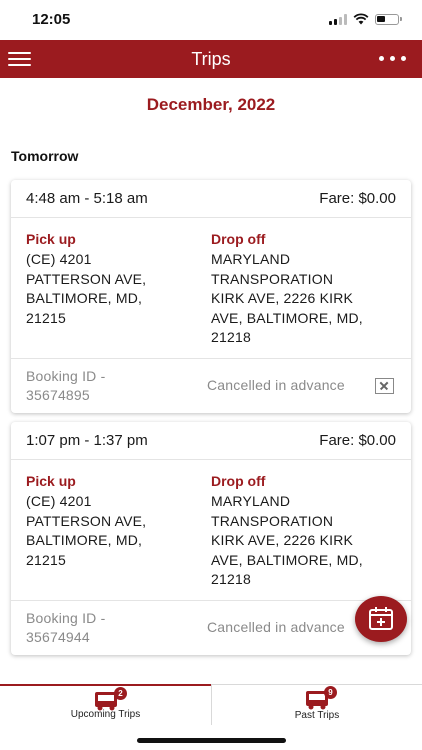 The width and height of the screenshot is (422, 750). What do you see at coordinates (317, 715) in the screenshot?
I see `tab-past-label: Past Trips` at bounding box center [317, 715].